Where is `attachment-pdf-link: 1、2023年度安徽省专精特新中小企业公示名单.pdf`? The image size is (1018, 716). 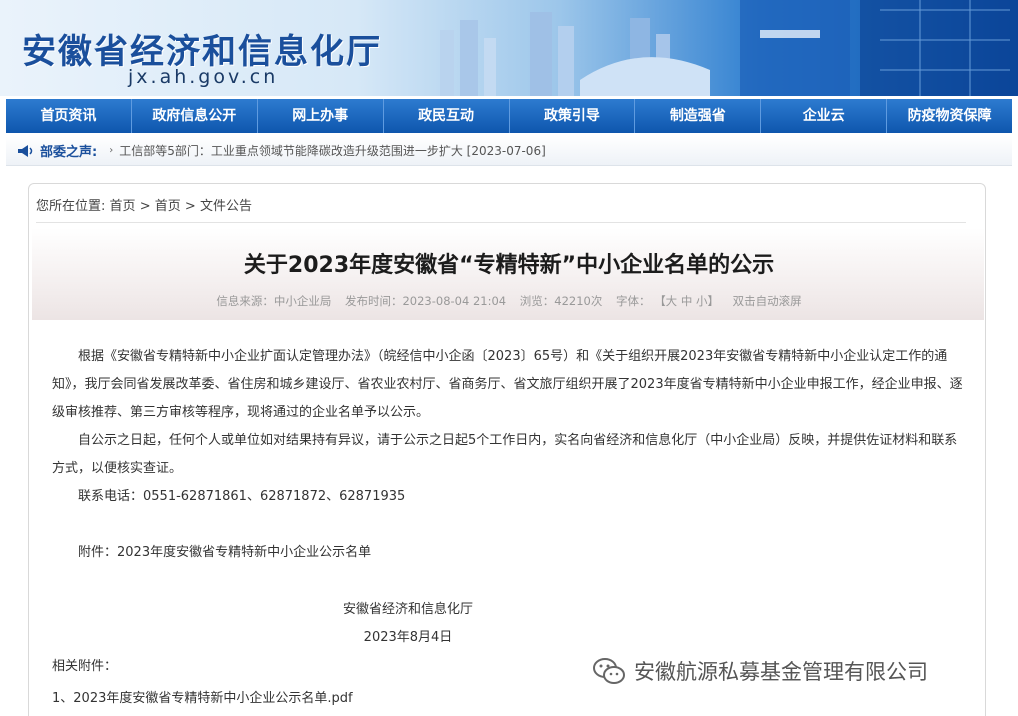 attachment-pdf-link: 1、2023年度安徽省专精特新中小企业公示名单.pdf is located at coordinates (202, 696).